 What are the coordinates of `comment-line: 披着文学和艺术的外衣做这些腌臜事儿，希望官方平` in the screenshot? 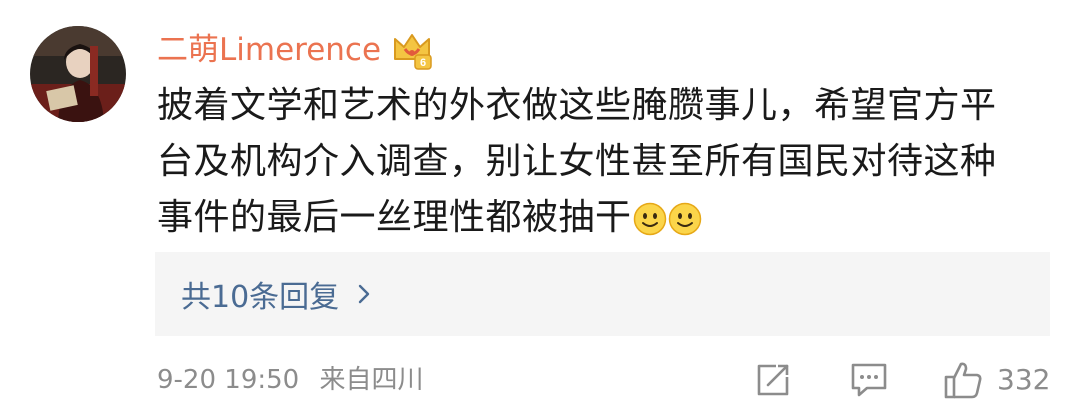 It's located at (577, 105).